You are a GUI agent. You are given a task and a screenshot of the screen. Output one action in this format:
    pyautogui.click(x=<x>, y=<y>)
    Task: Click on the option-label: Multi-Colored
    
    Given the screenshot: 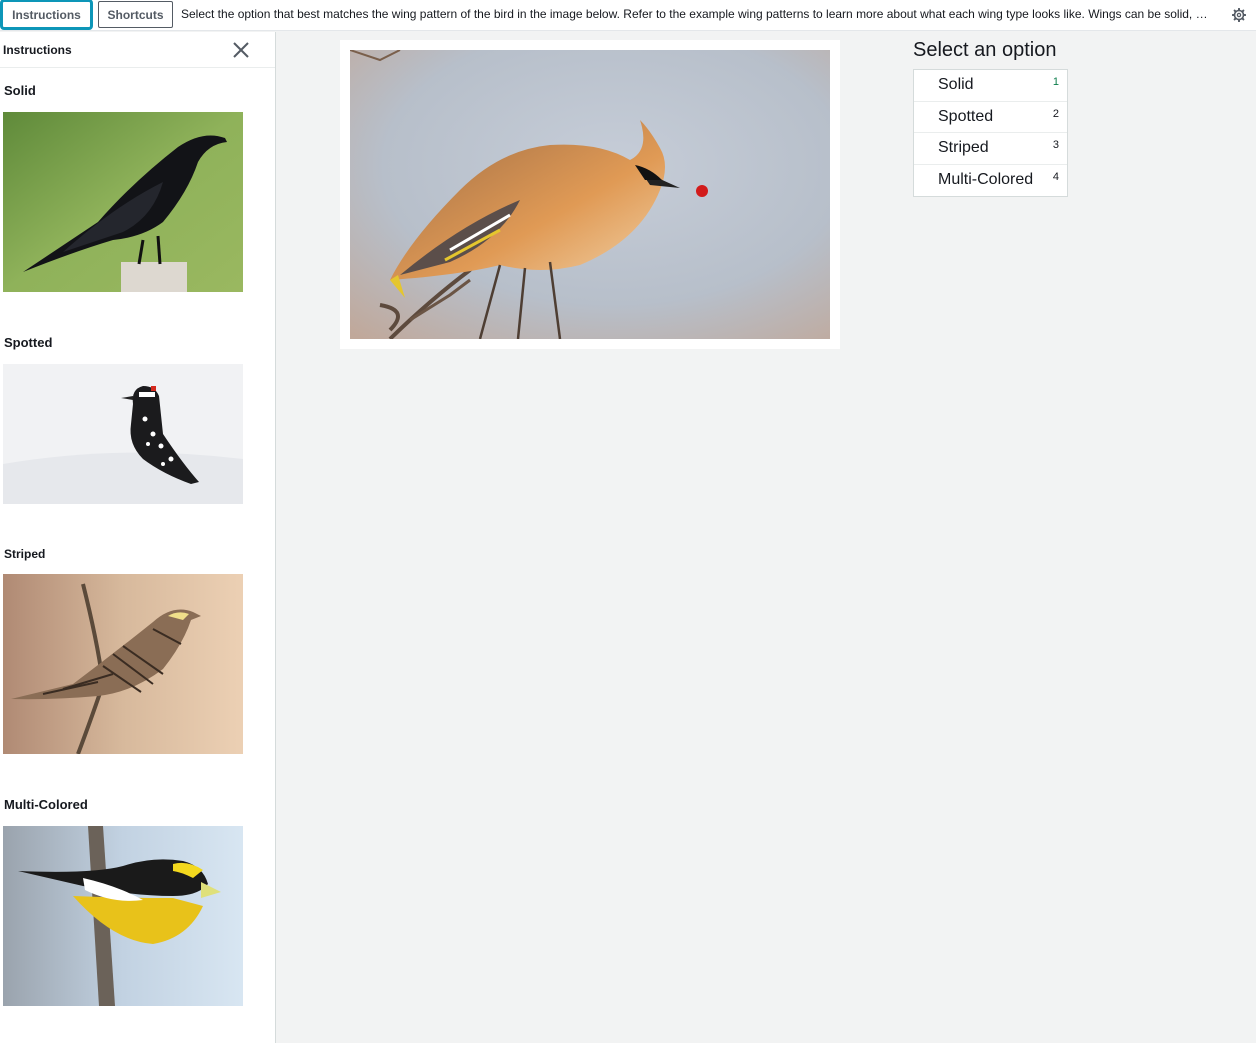 What is the action you would take?
    pyautogui.click(x=986, y=179)
    